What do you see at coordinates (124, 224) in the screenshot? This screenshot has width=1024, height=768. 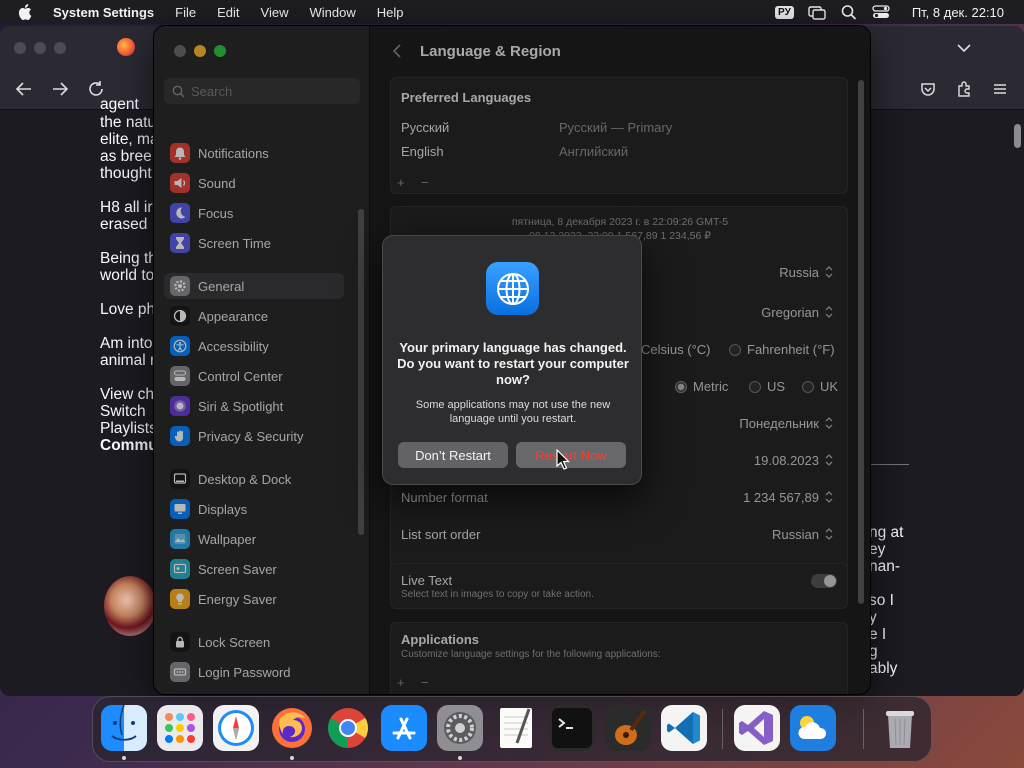 I see `page-text-line: erased` at bounding box center [124, 224].